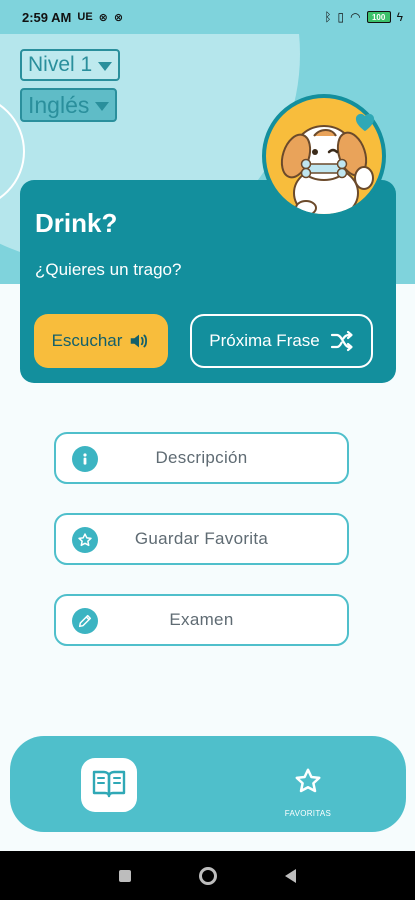 Image resolution: width=415 pixels, height=900 pixels. I want to click on pencil-icon, so click(85, 621).